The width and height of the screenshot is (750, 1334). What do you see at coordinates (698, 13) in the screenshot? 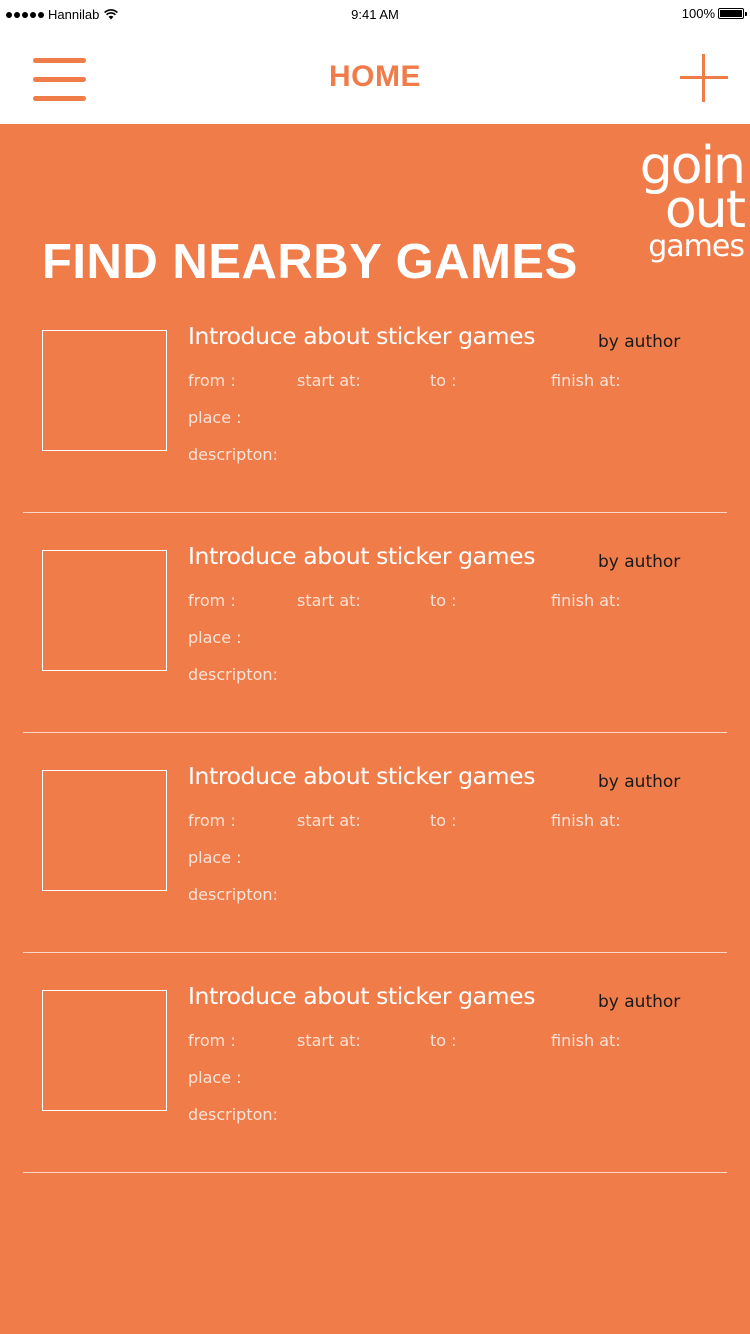
I see `battery-percent: 100%` at bounding box center [698, 13].